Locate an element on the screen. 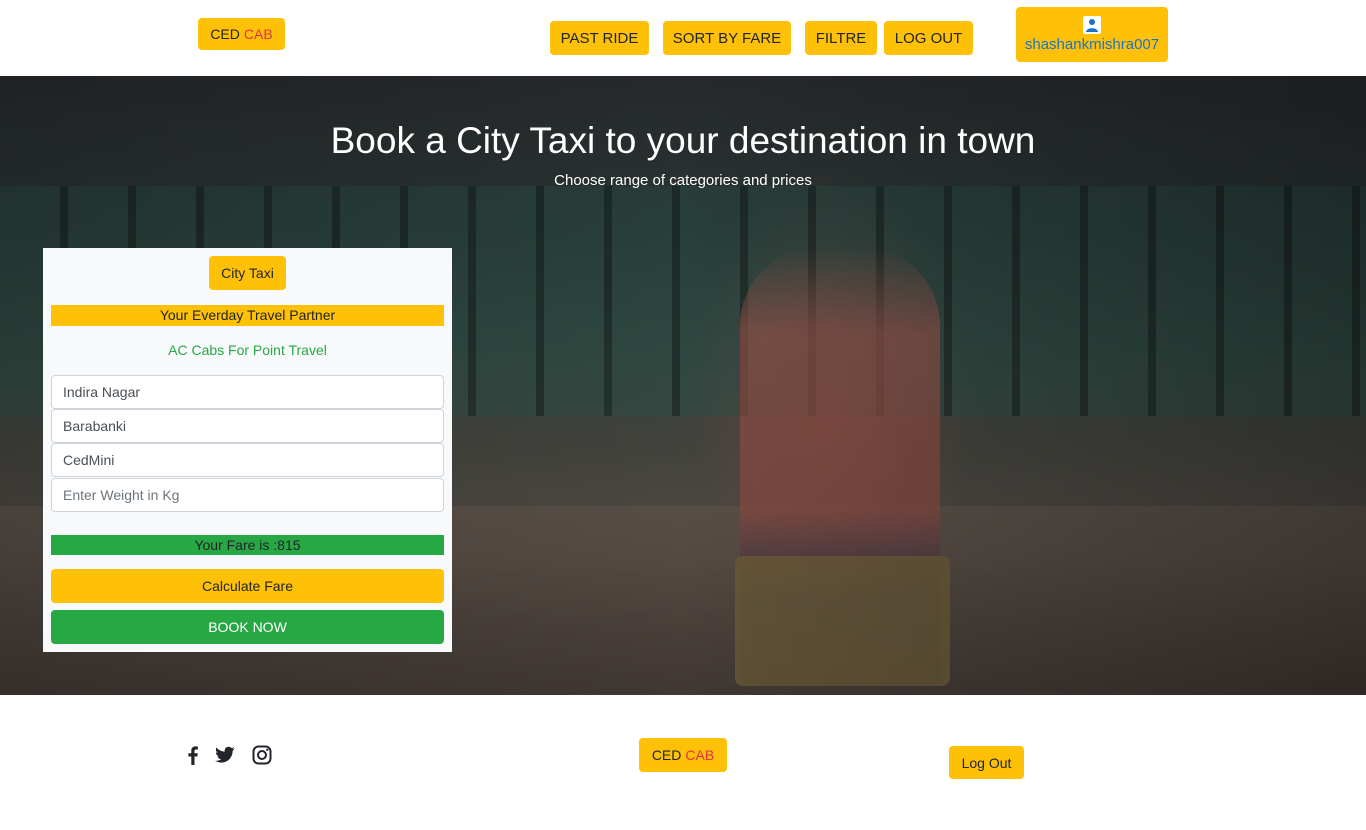 The width and height of the screenshot is (1366, 830). book-now-button: BOOK NOW is located at coordinates (247, 627).